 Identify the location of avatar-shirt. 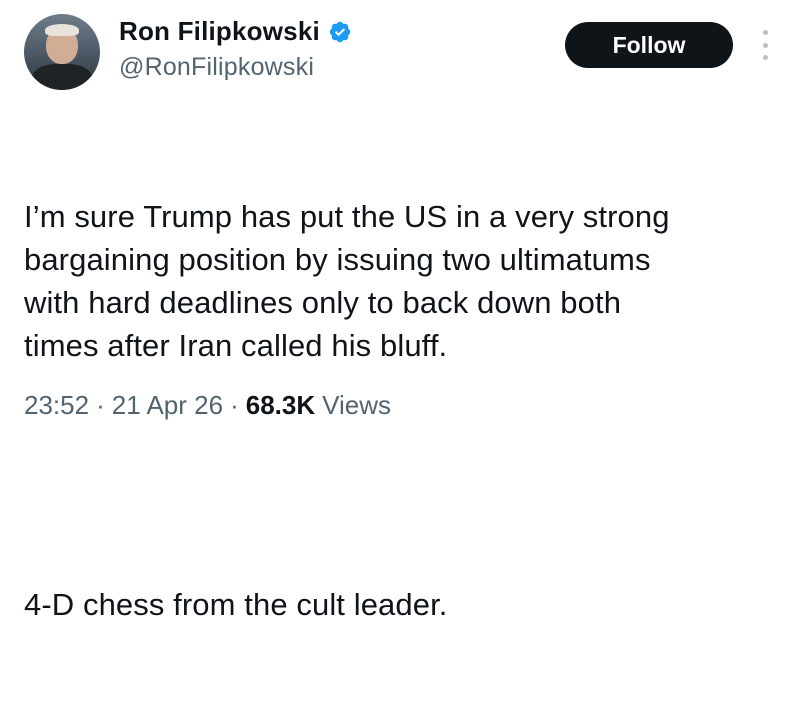
(62, 77).